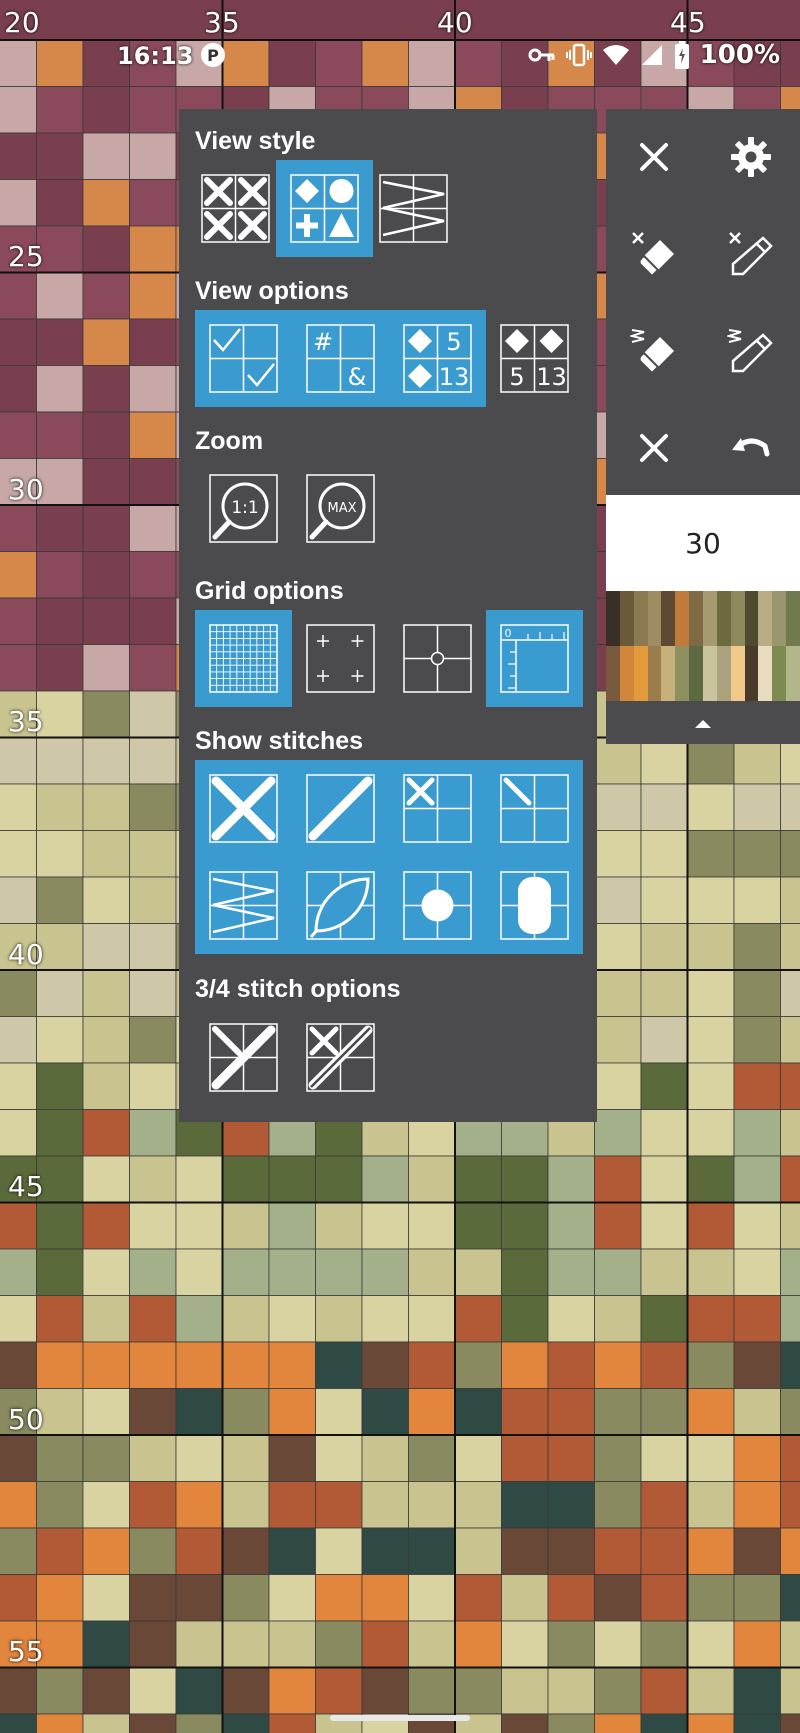  I want to click on backstitch-zigzag-icon, so click(243, 905).